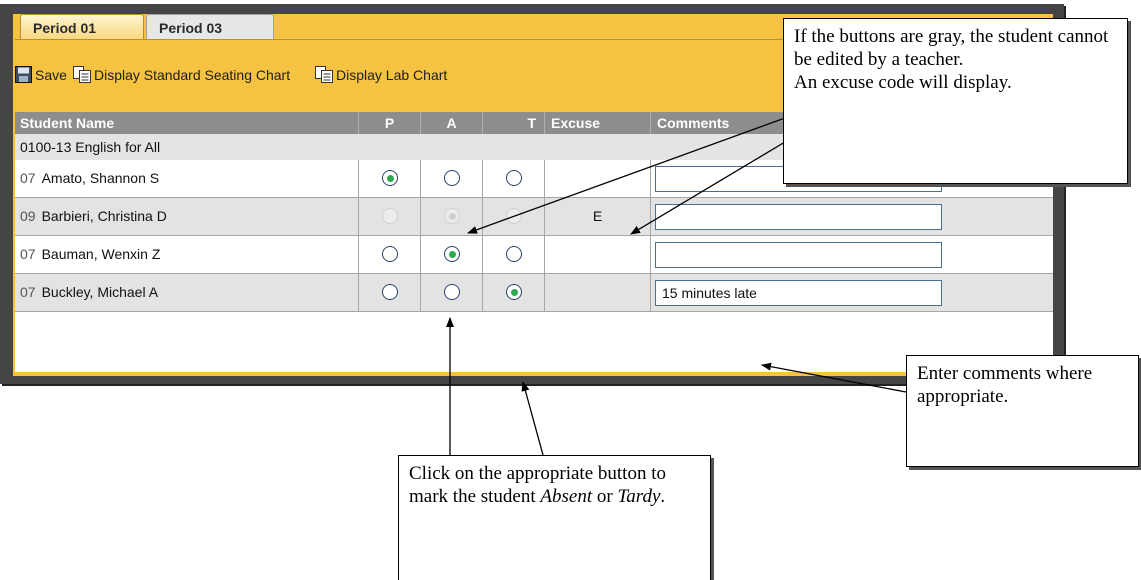 The width and height of the screenshot is (1141, 580). Describe the element at coordinates (82, 27) in the screenshot. I see `tab-period-01: Period 01` at that location.